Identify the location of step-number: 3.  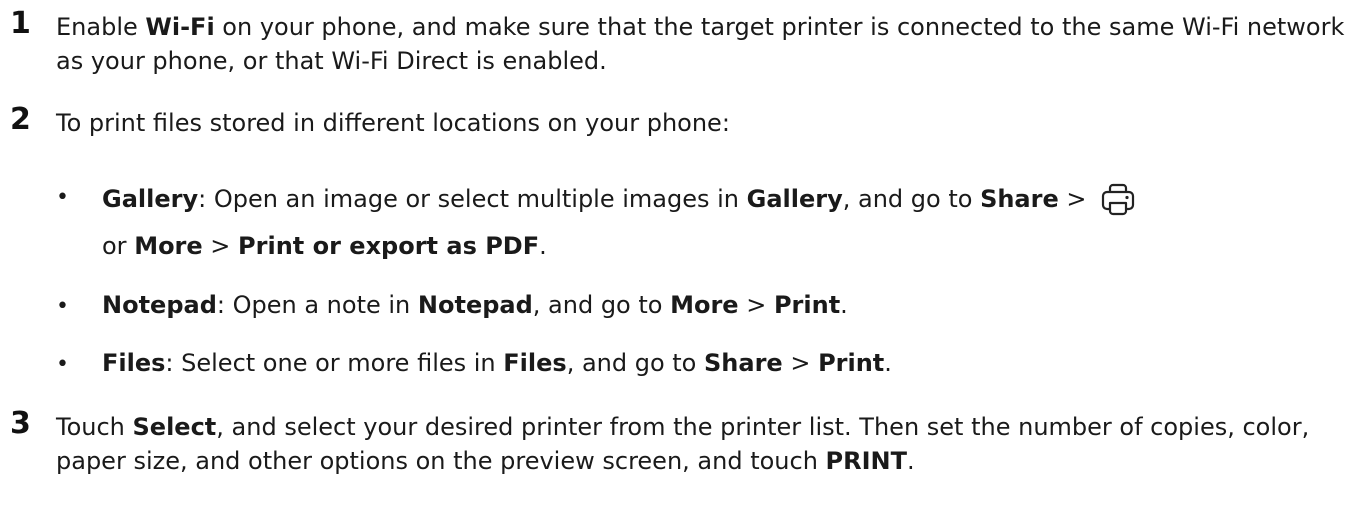
(20, 423).